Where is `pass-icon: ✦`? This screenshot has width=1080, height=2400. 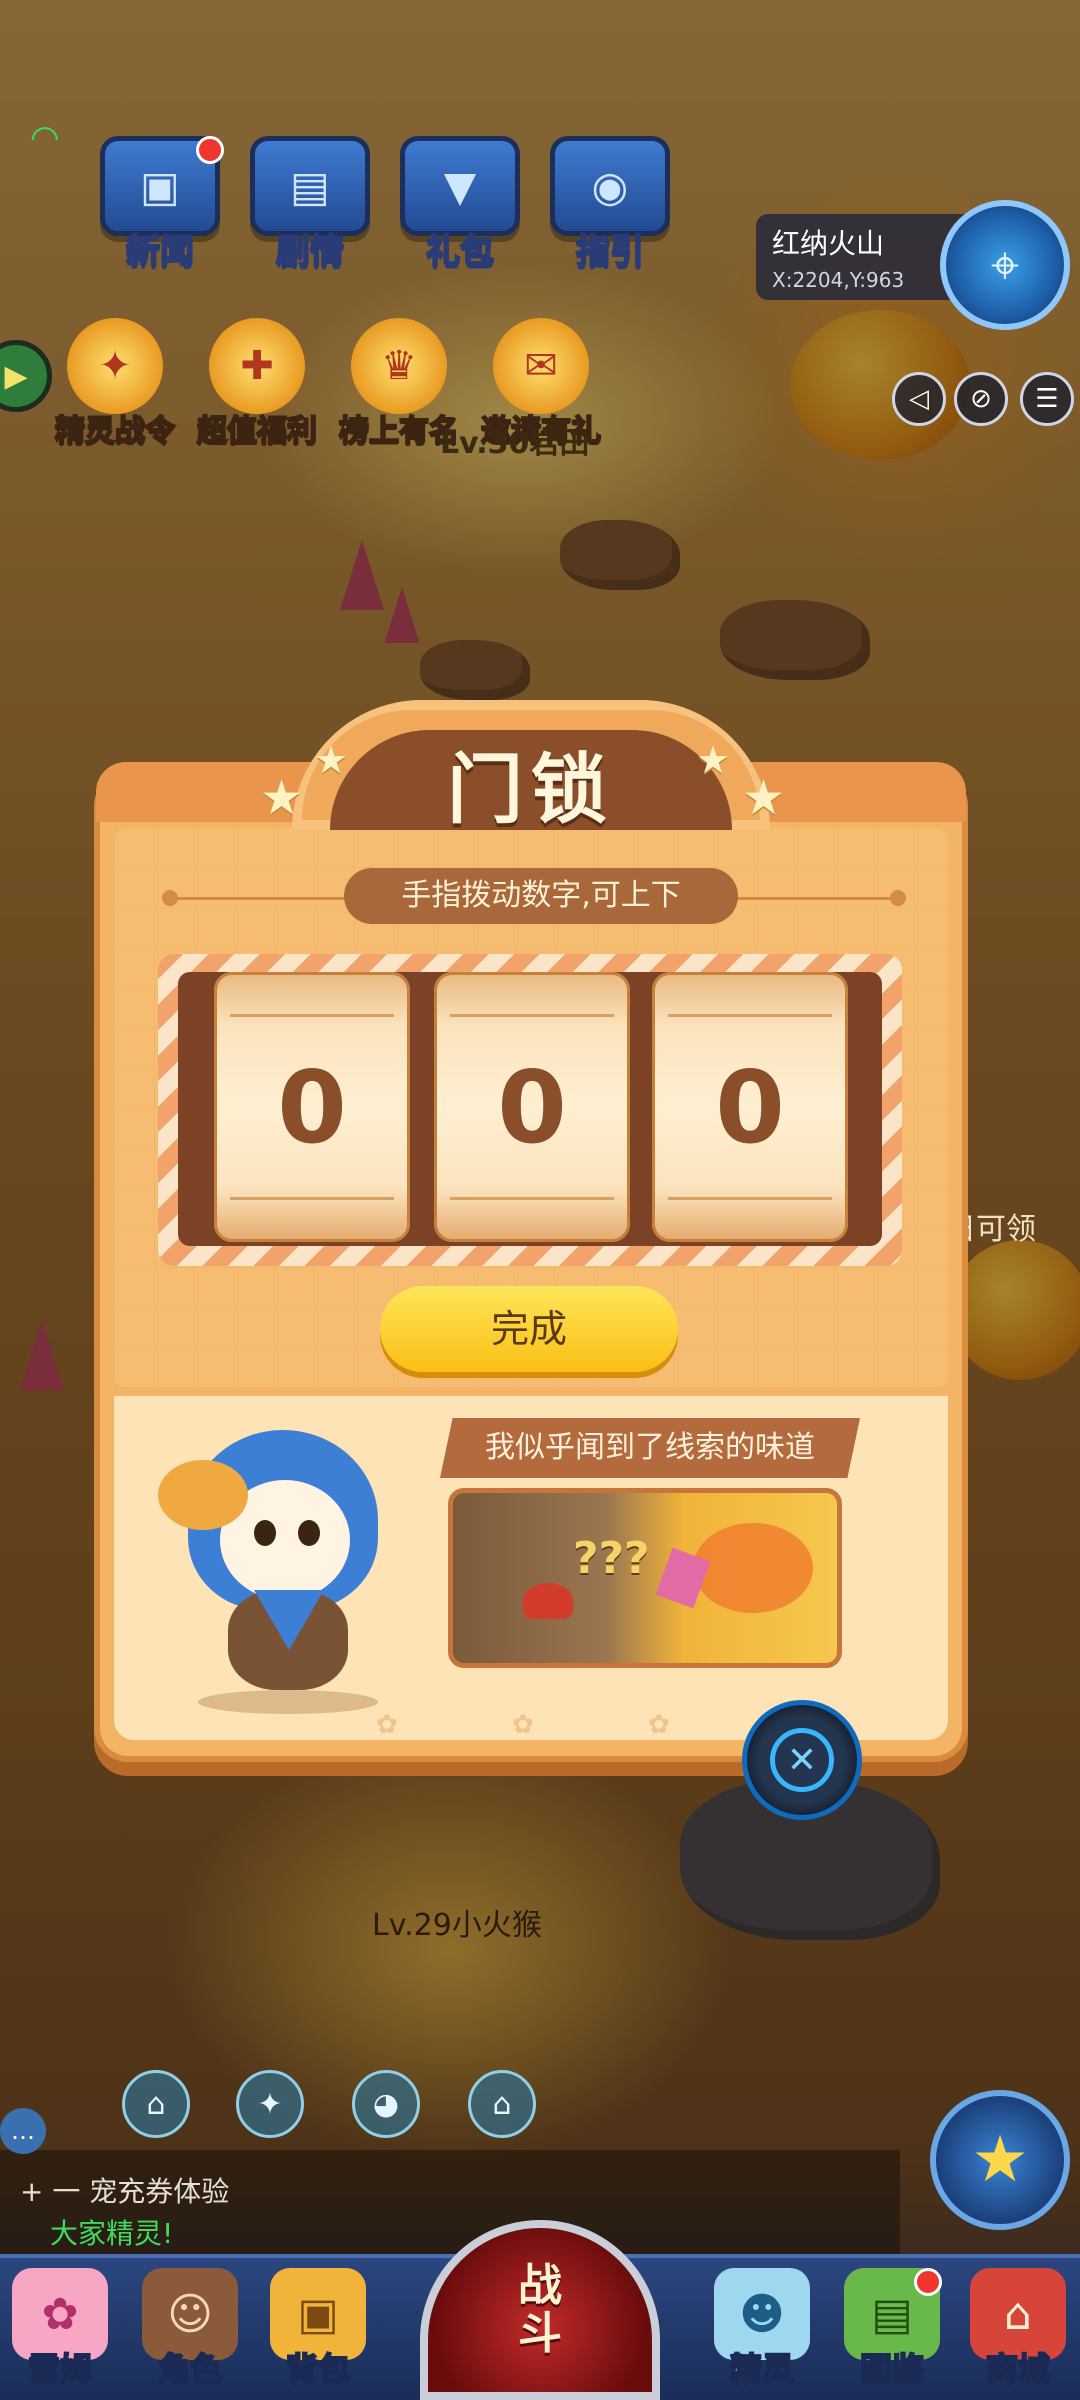 pass-icon: ✦ is located at coordinates (115, 366).